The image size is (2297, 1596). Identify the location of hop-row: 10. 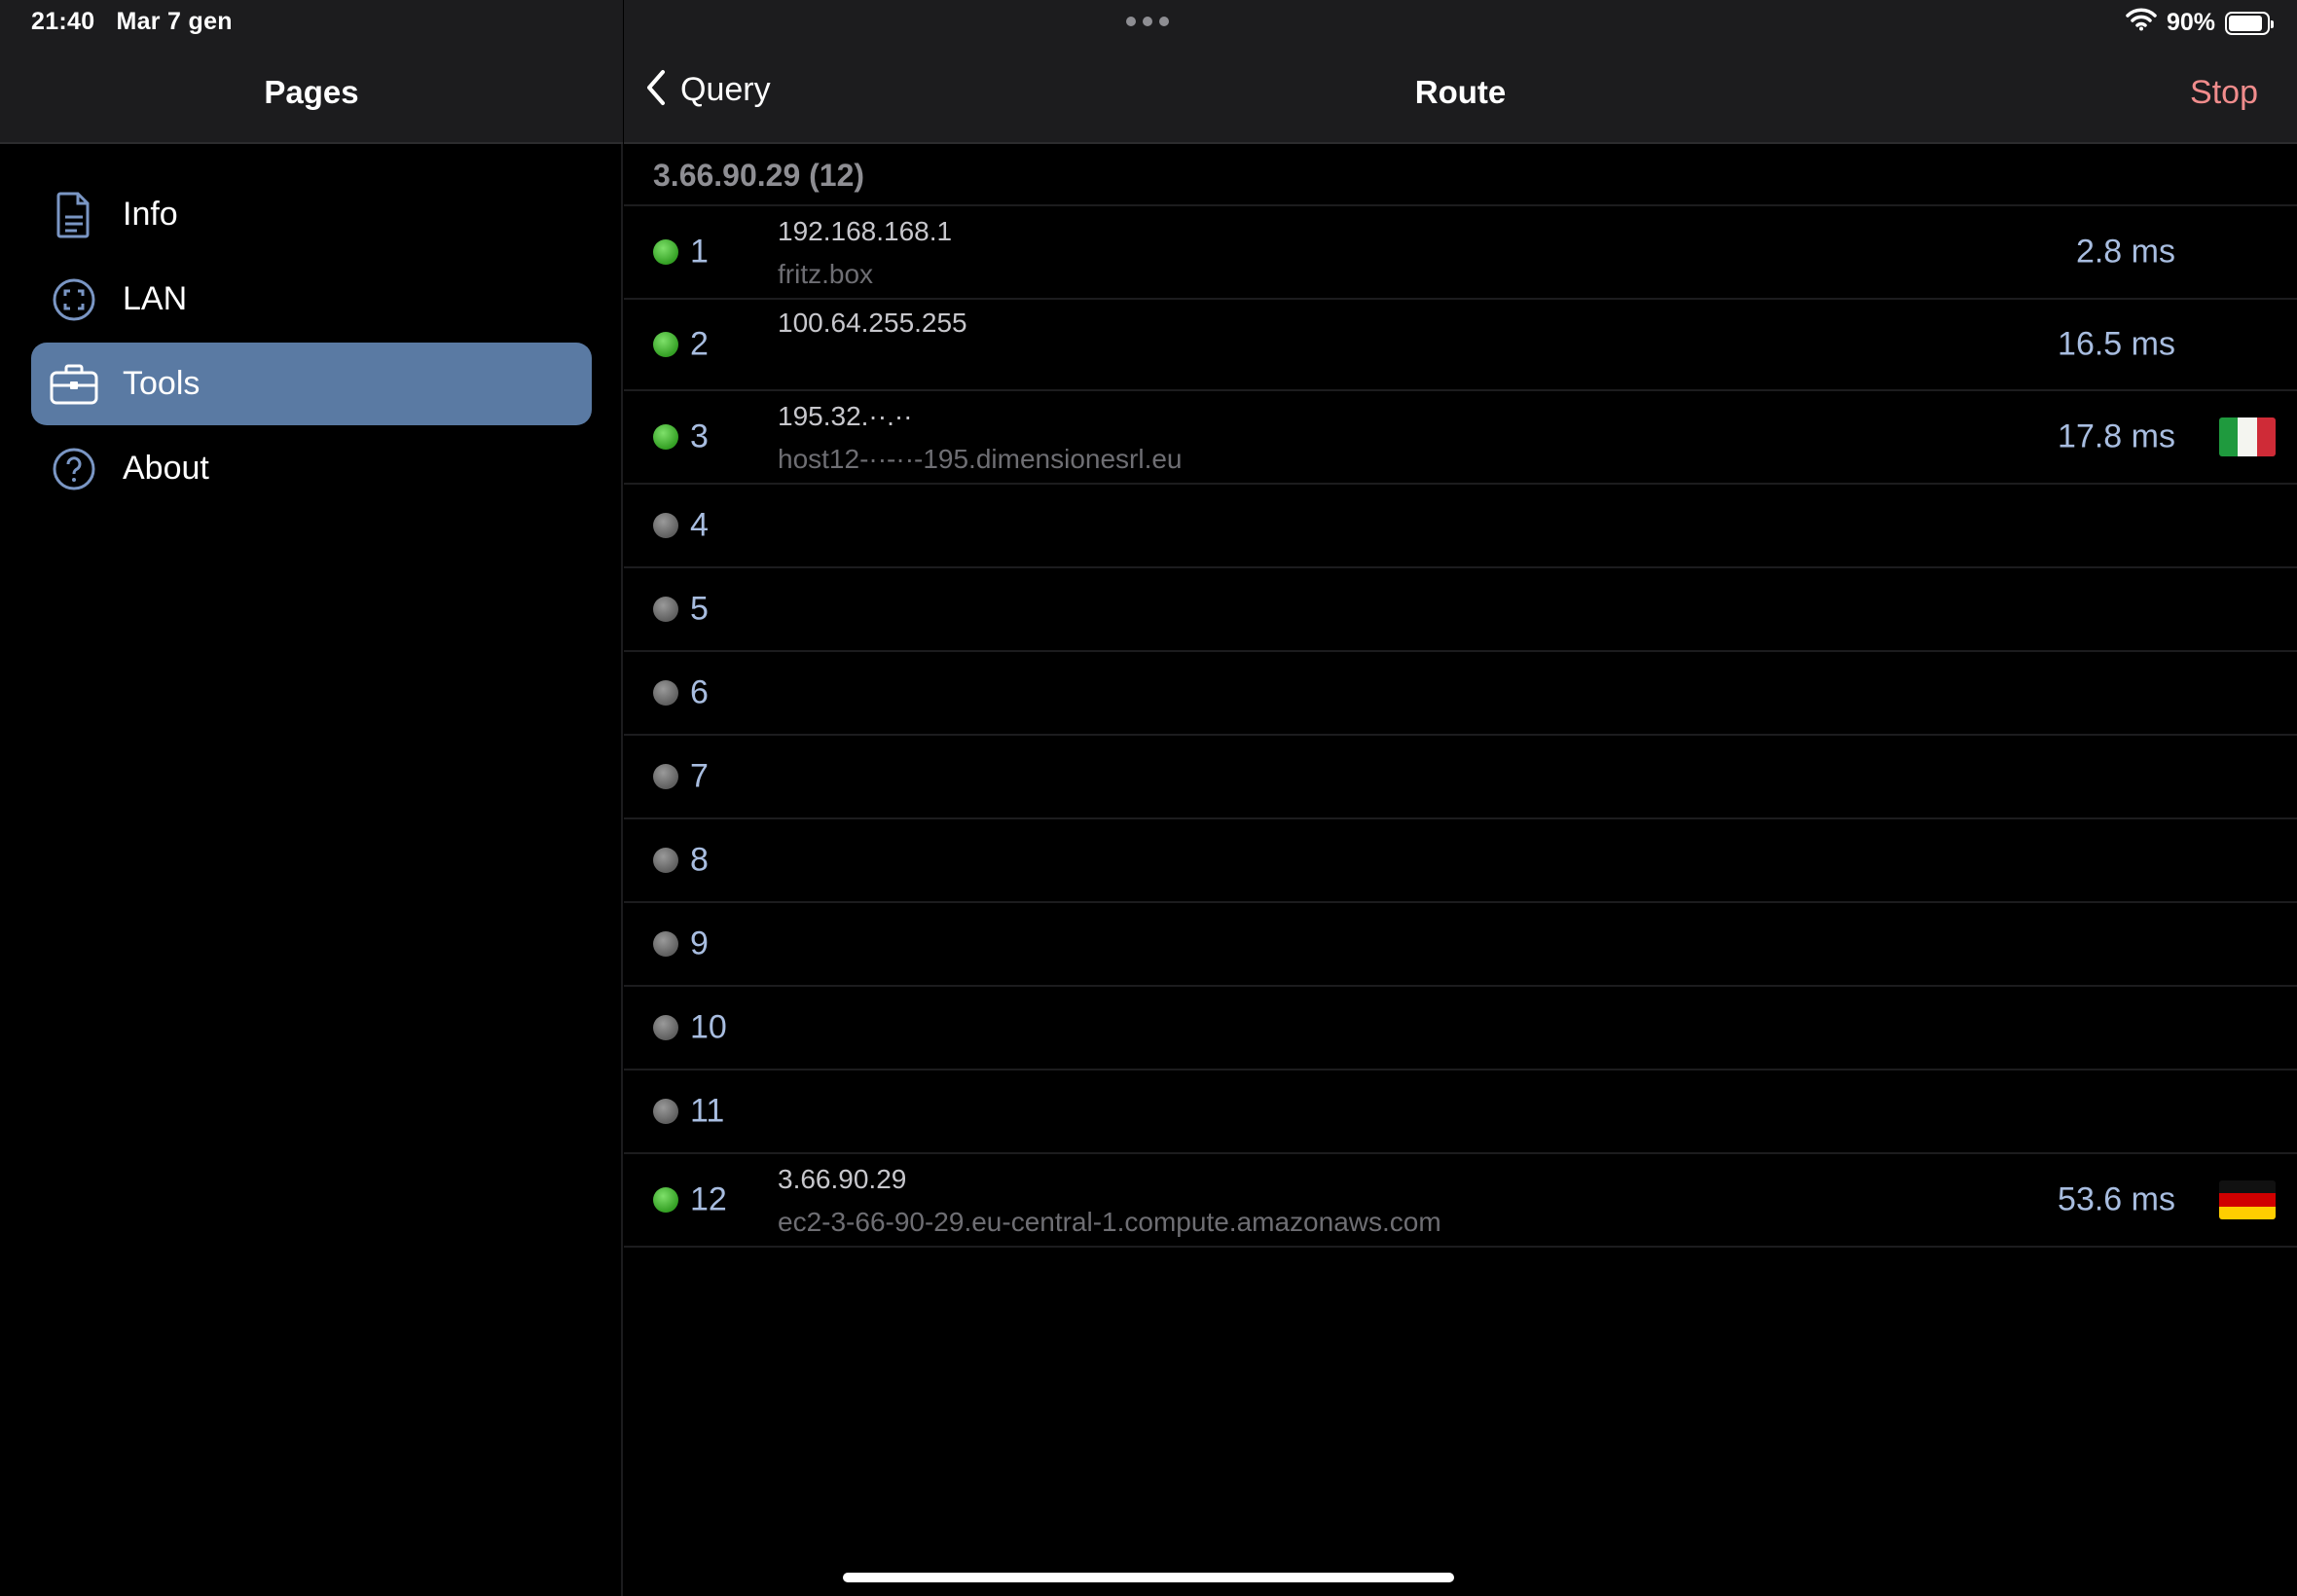
(1460, 1028).